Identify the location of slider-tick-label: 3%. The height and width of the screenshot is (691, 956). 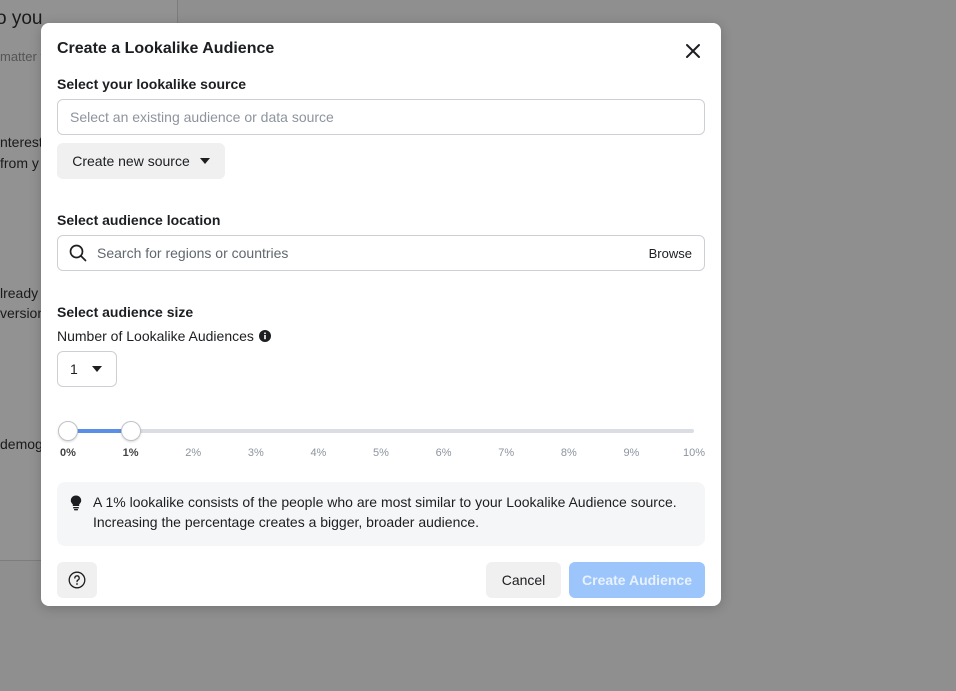
(255, 453).